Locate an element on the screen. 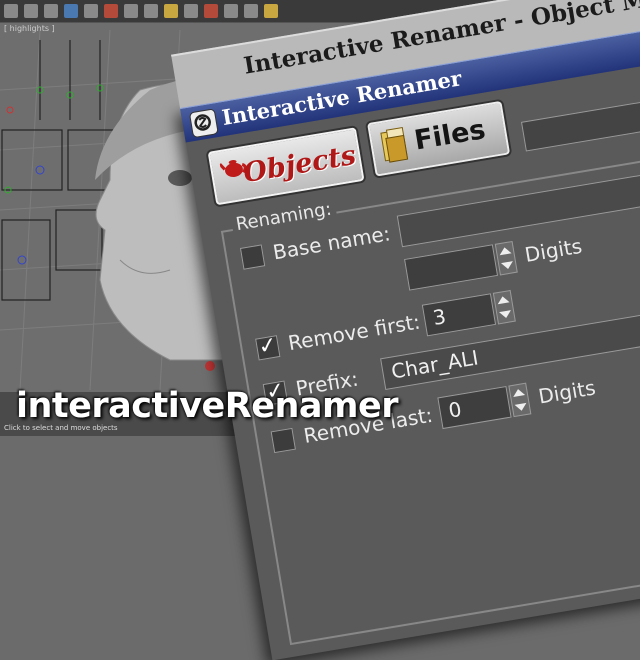 This screenshot has height=660, width=640. digits-label: Digits is located at coordinates (553, 250).